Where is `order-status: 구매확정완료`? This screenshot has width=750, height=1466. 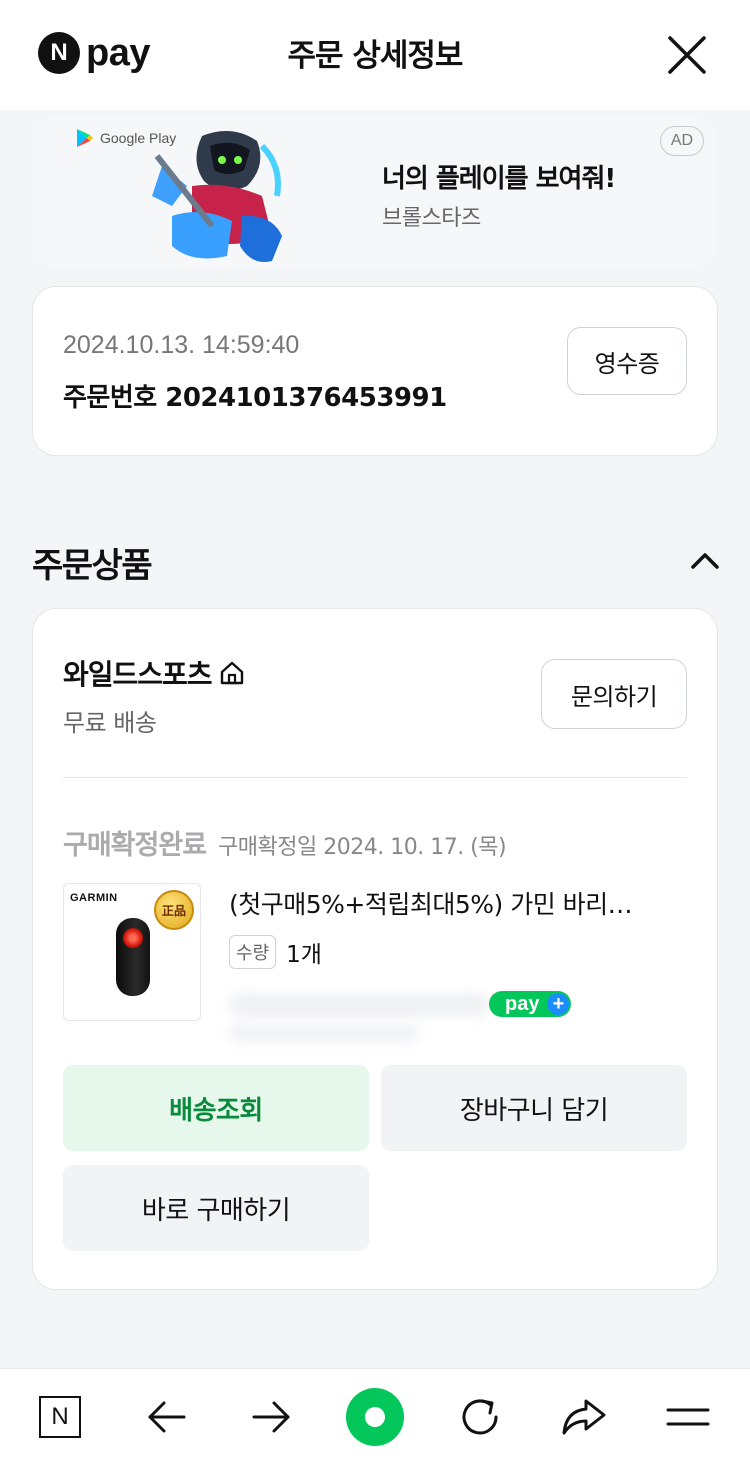
order-status: 구매확정완료 is located at coordinates (135, 845).